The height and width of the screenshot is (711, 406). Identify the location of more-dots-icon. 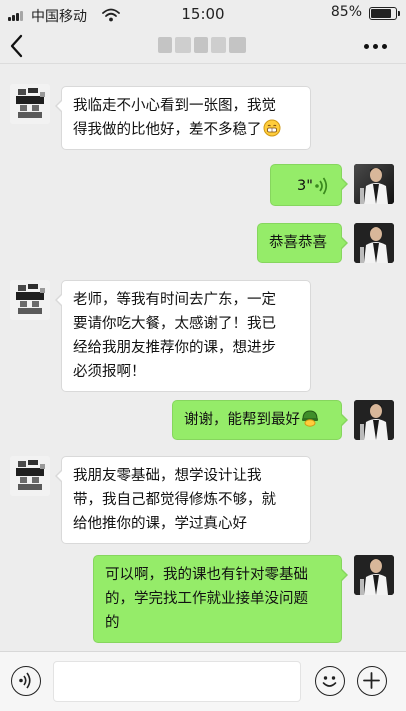
(376, 47).